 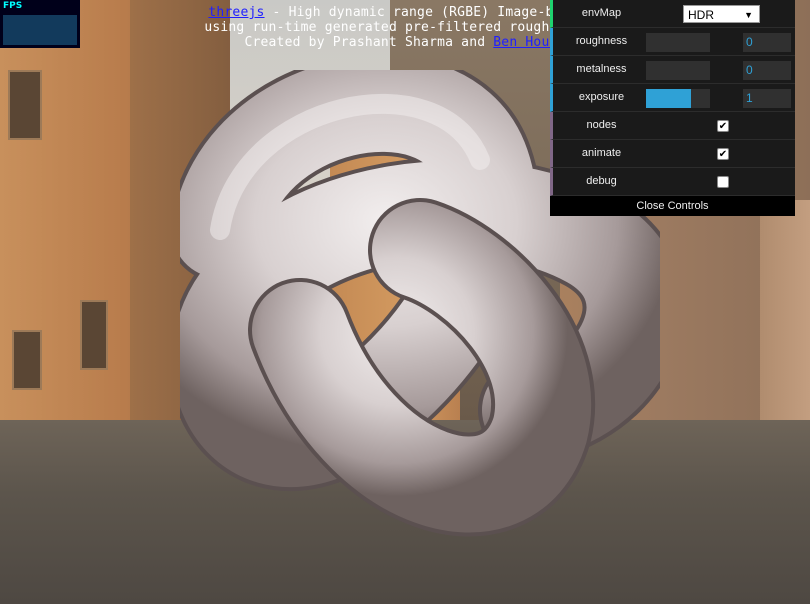 What do you see at coordinates (672, 182) in the screenshot?
I see `debug-row: debug` at bounding box center [672, 182].